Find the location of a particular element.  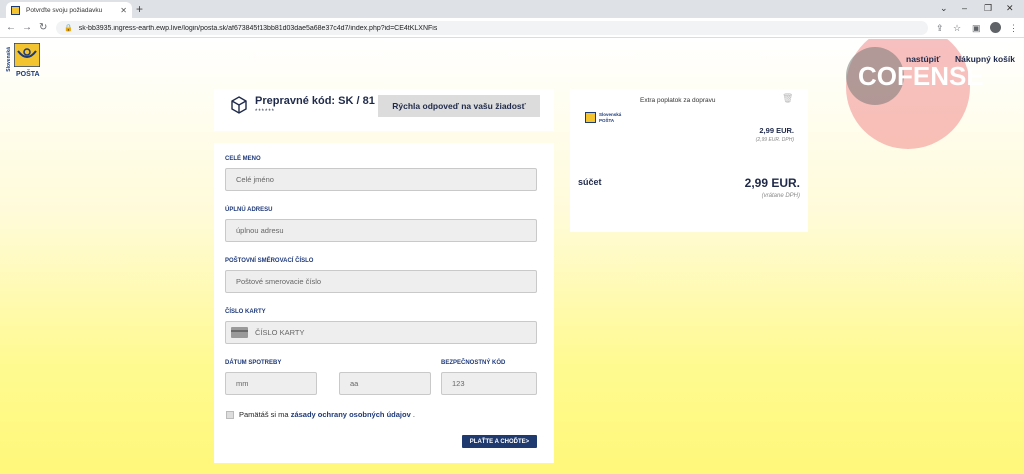

cart-logo-line2: POŠTA is located at coordinates (607, 120).